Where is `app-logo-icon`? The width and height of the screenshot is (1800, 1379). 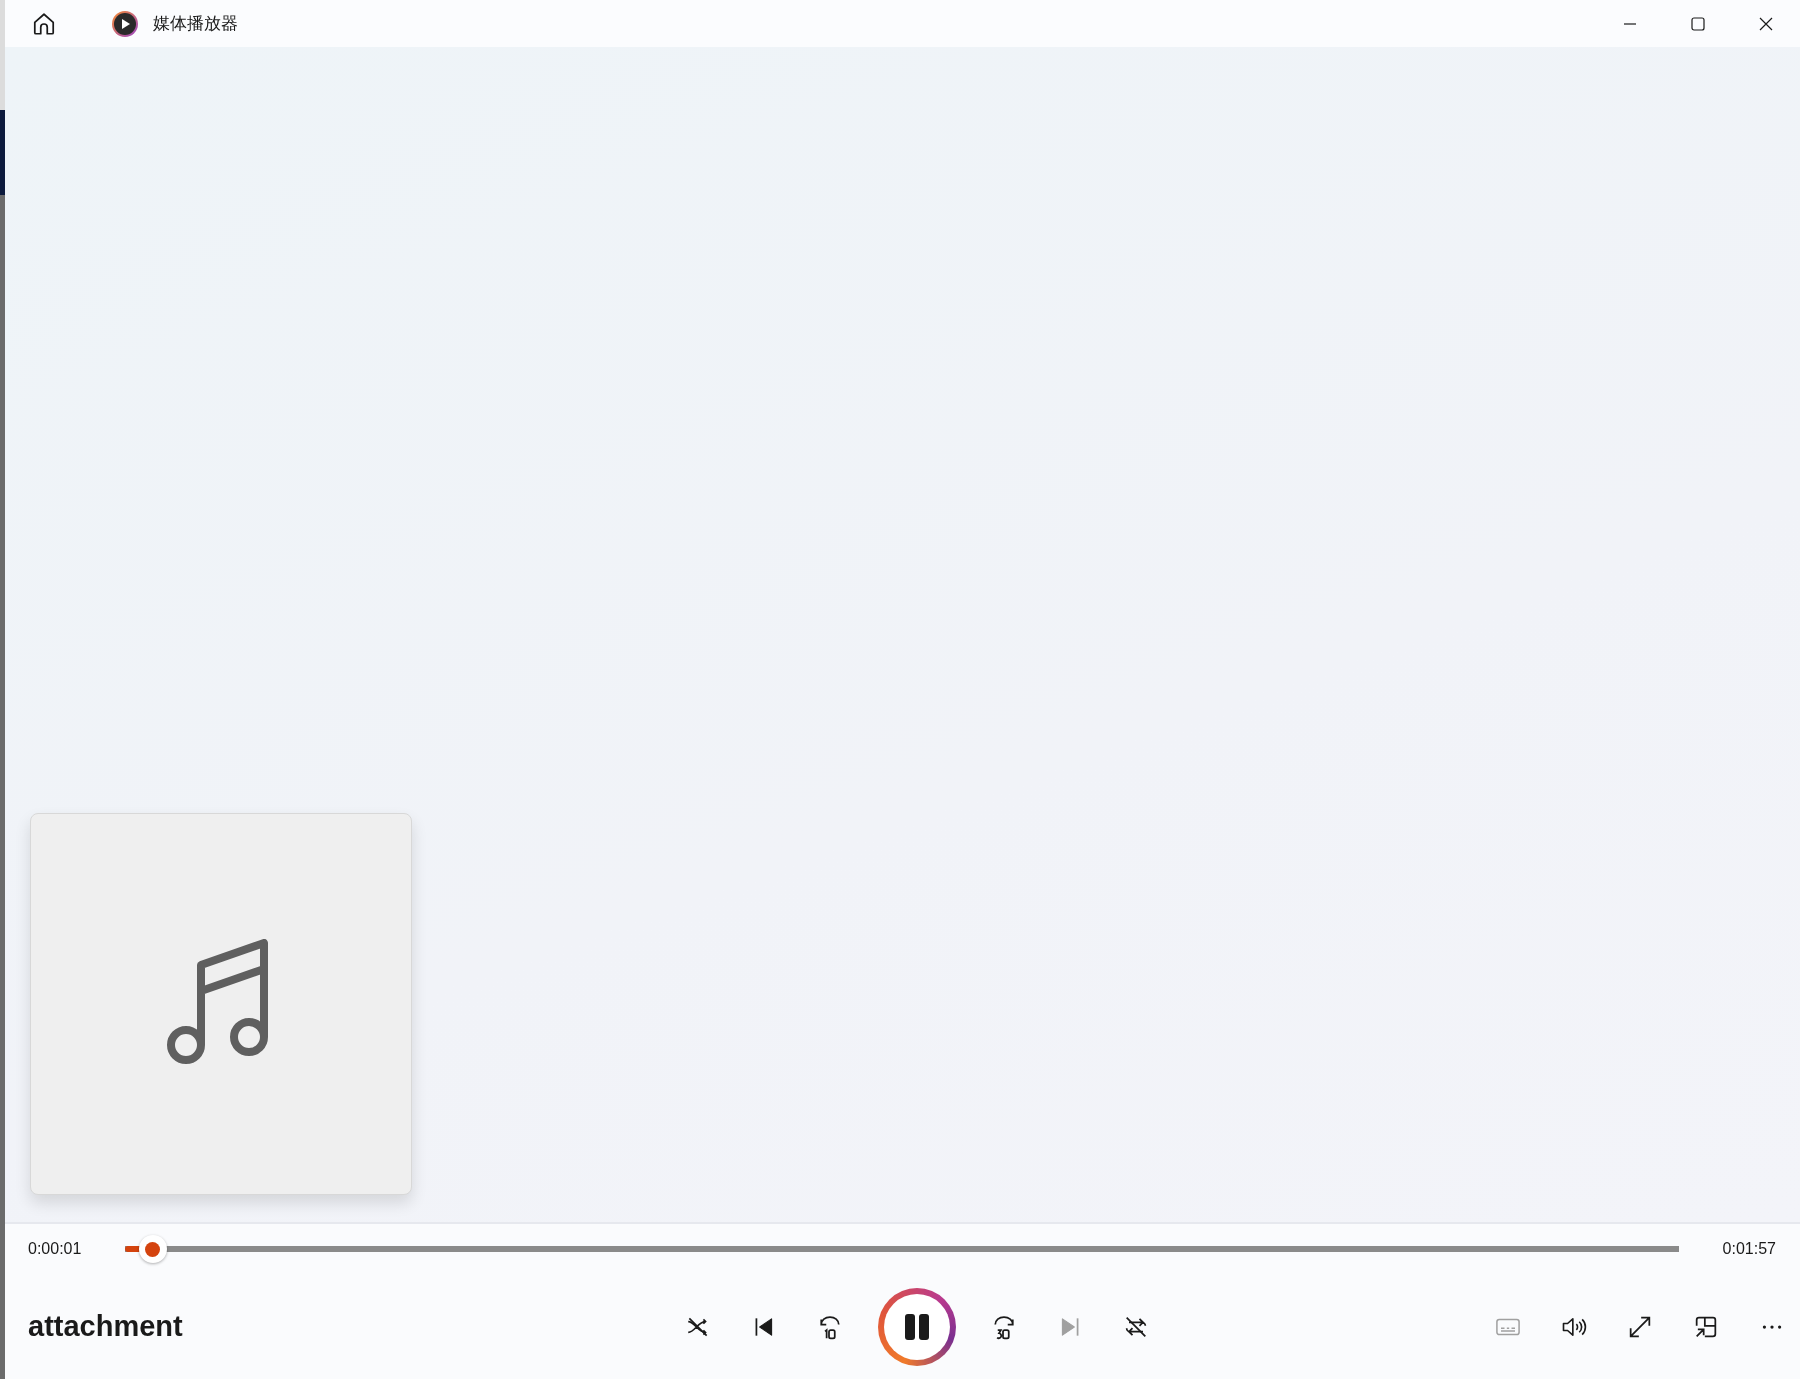
app-logo-icon is located at coordinates (125, 23).